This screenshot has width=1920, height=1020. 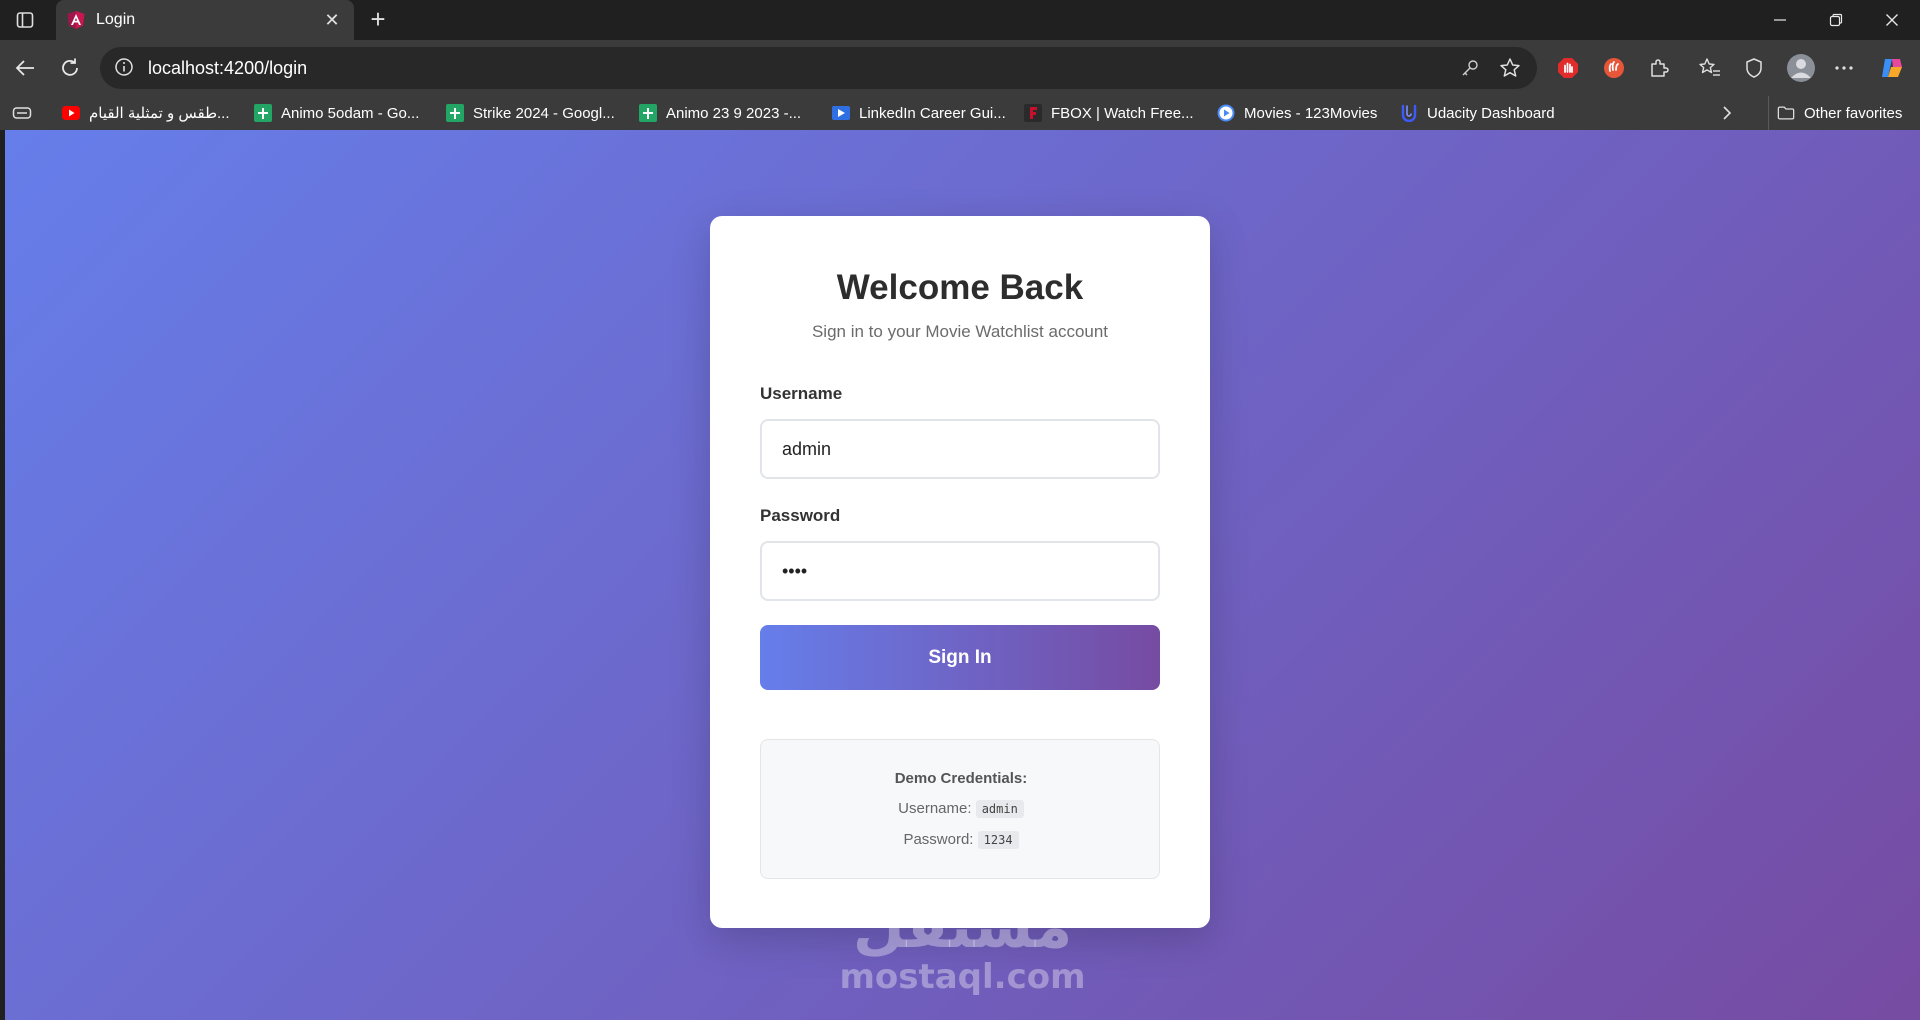 I want to click on browser-toolbar: localhost:4200/login, so click(x=960, y=68).